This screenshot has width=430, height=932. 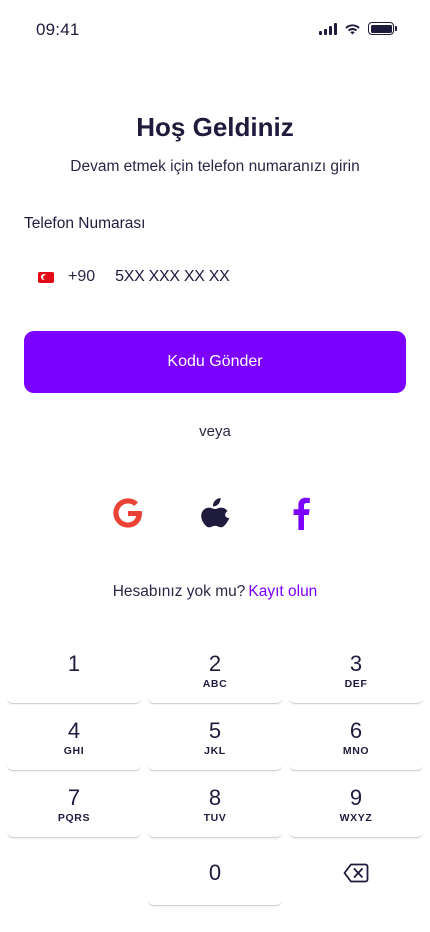 What do you see at coordinates (356, 797) in the screenshot?
I see `key-digit: 9` at bounding box center [356, 797].